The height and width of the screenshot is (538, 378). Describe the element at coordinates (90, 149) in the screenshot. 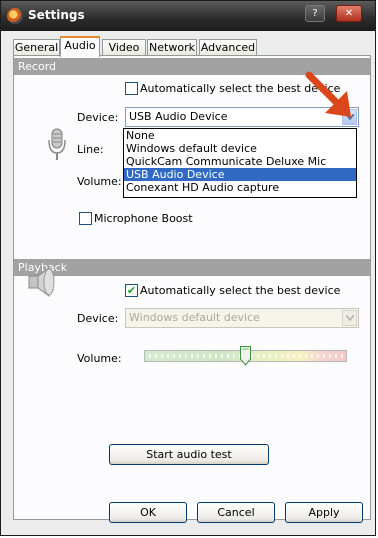

I see `record-line-label: Line:` at that location.